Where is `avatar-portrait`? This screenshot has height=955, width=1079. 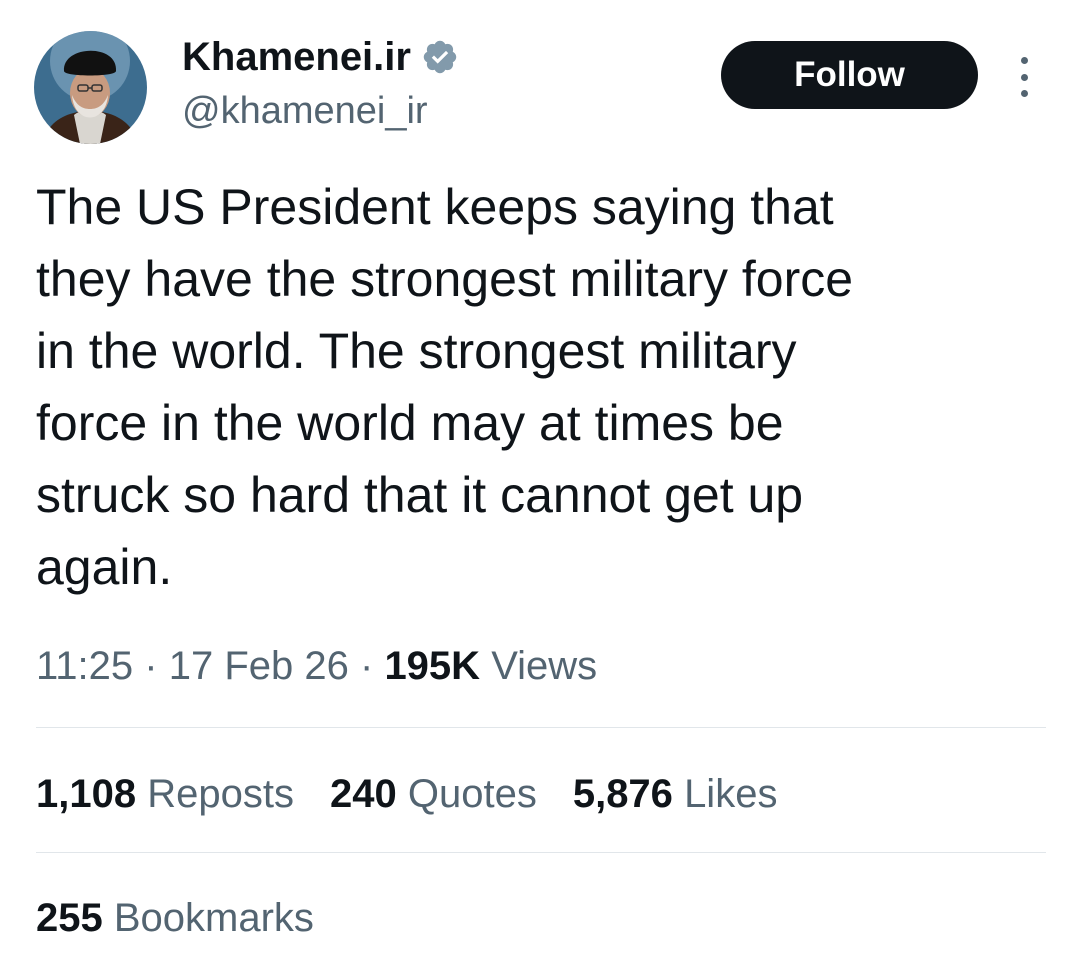 avatar-portrait is located at coordinates (90, 87).